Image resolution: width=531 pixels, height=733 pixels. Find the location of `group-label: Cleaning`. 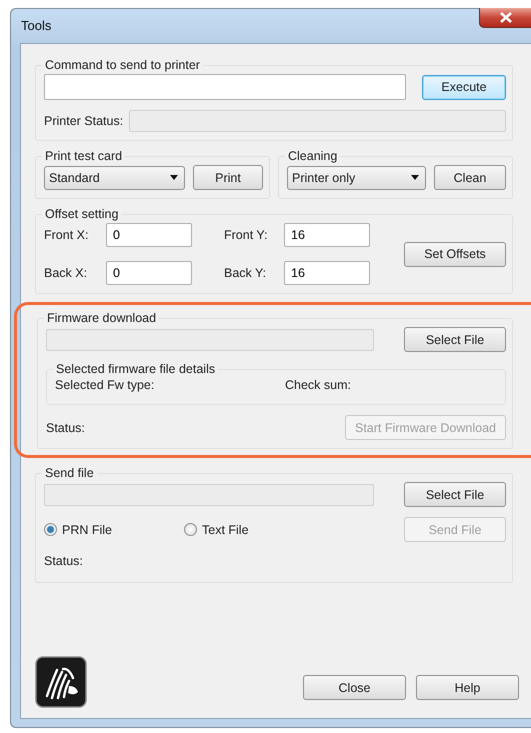

group-label: Cleaning is located at coordinates (312, 156).